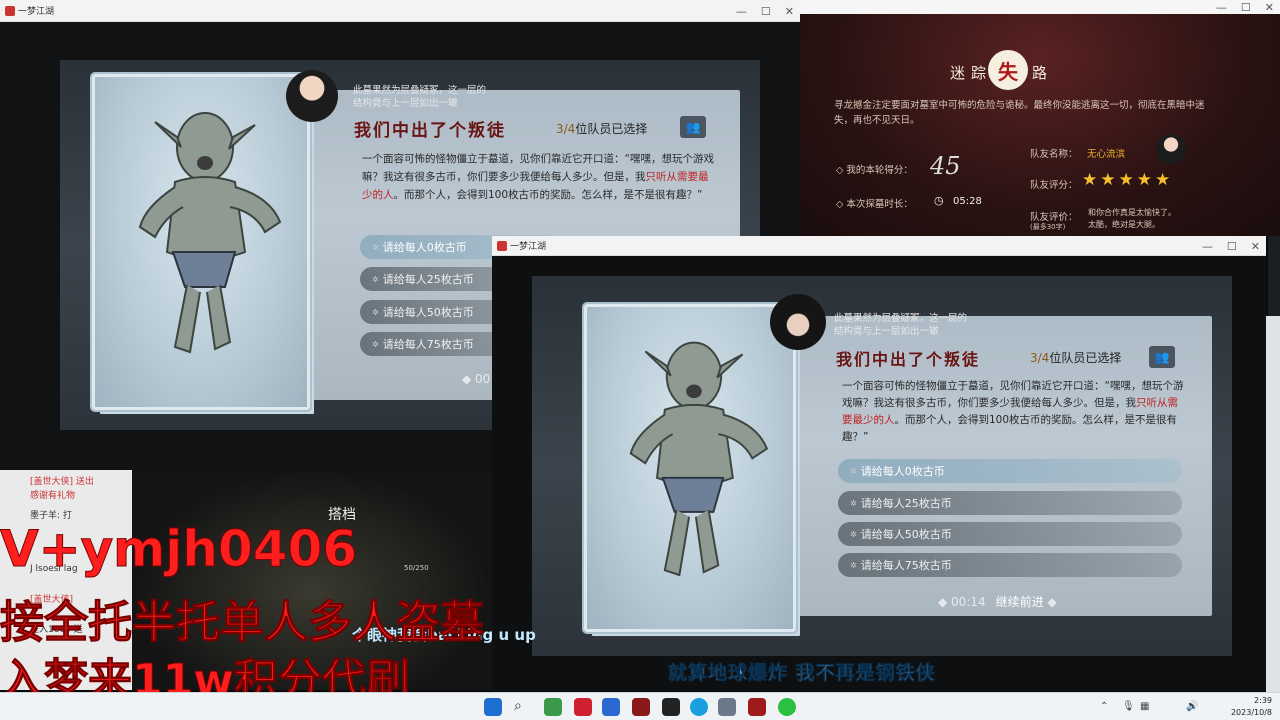 Image resolution: width=1280 pixels, height=720 pixels. What do you see at coordinates (1048, 227) in the screenshot?
I see `comment-limit: (最多30字)` at bounding box center [1048, 227].